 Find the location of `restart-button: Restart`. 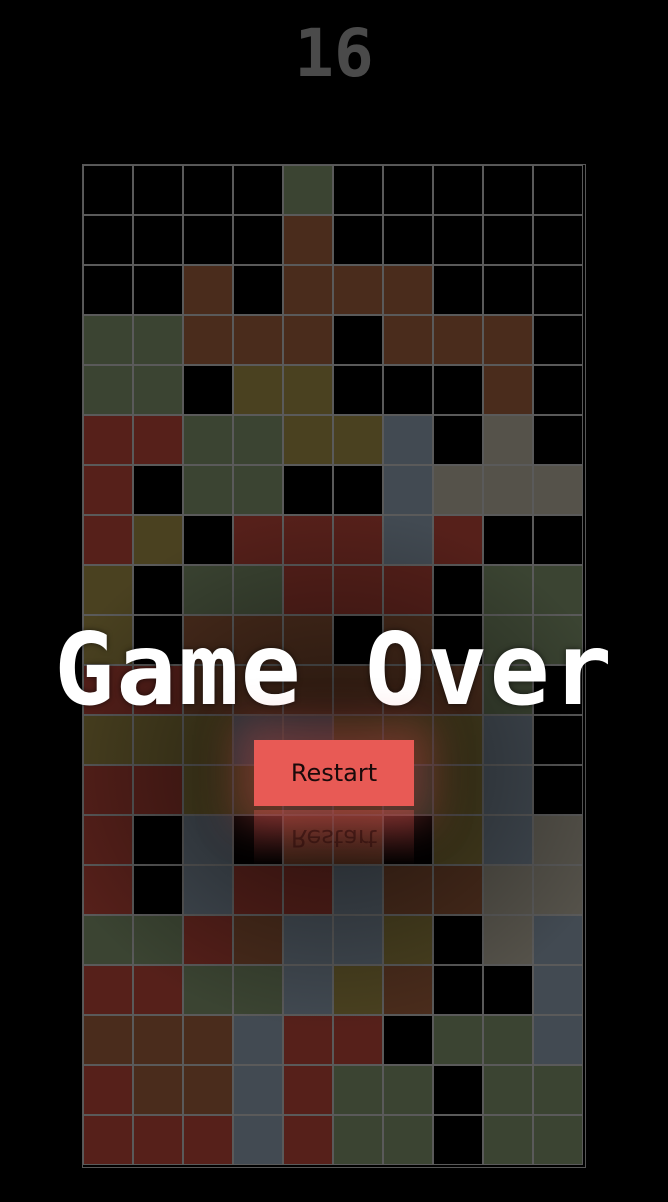

restart-button: Restart is located at coordinates (334, 773).